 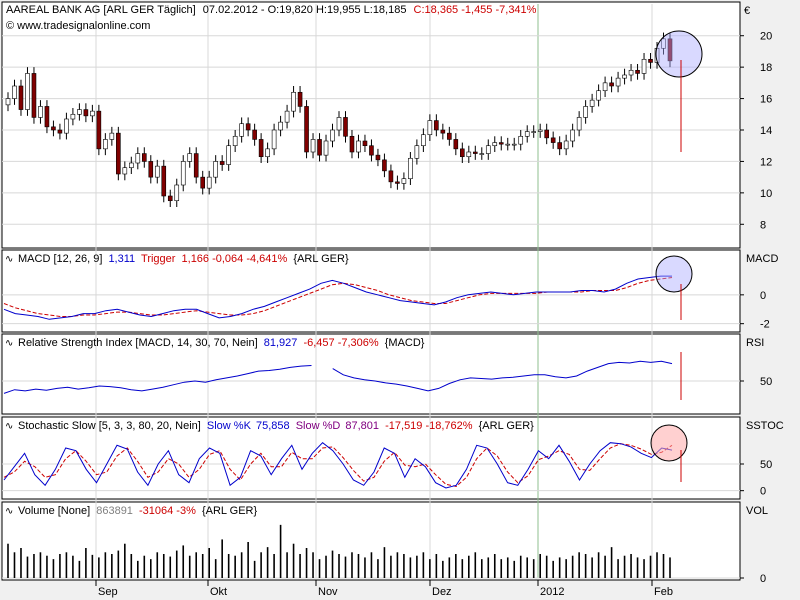 What do you see at coordinates (507, 426) in the screenshot?
I see `stoch-symbol: {ARL GER}` at bounding box center [507, 426].